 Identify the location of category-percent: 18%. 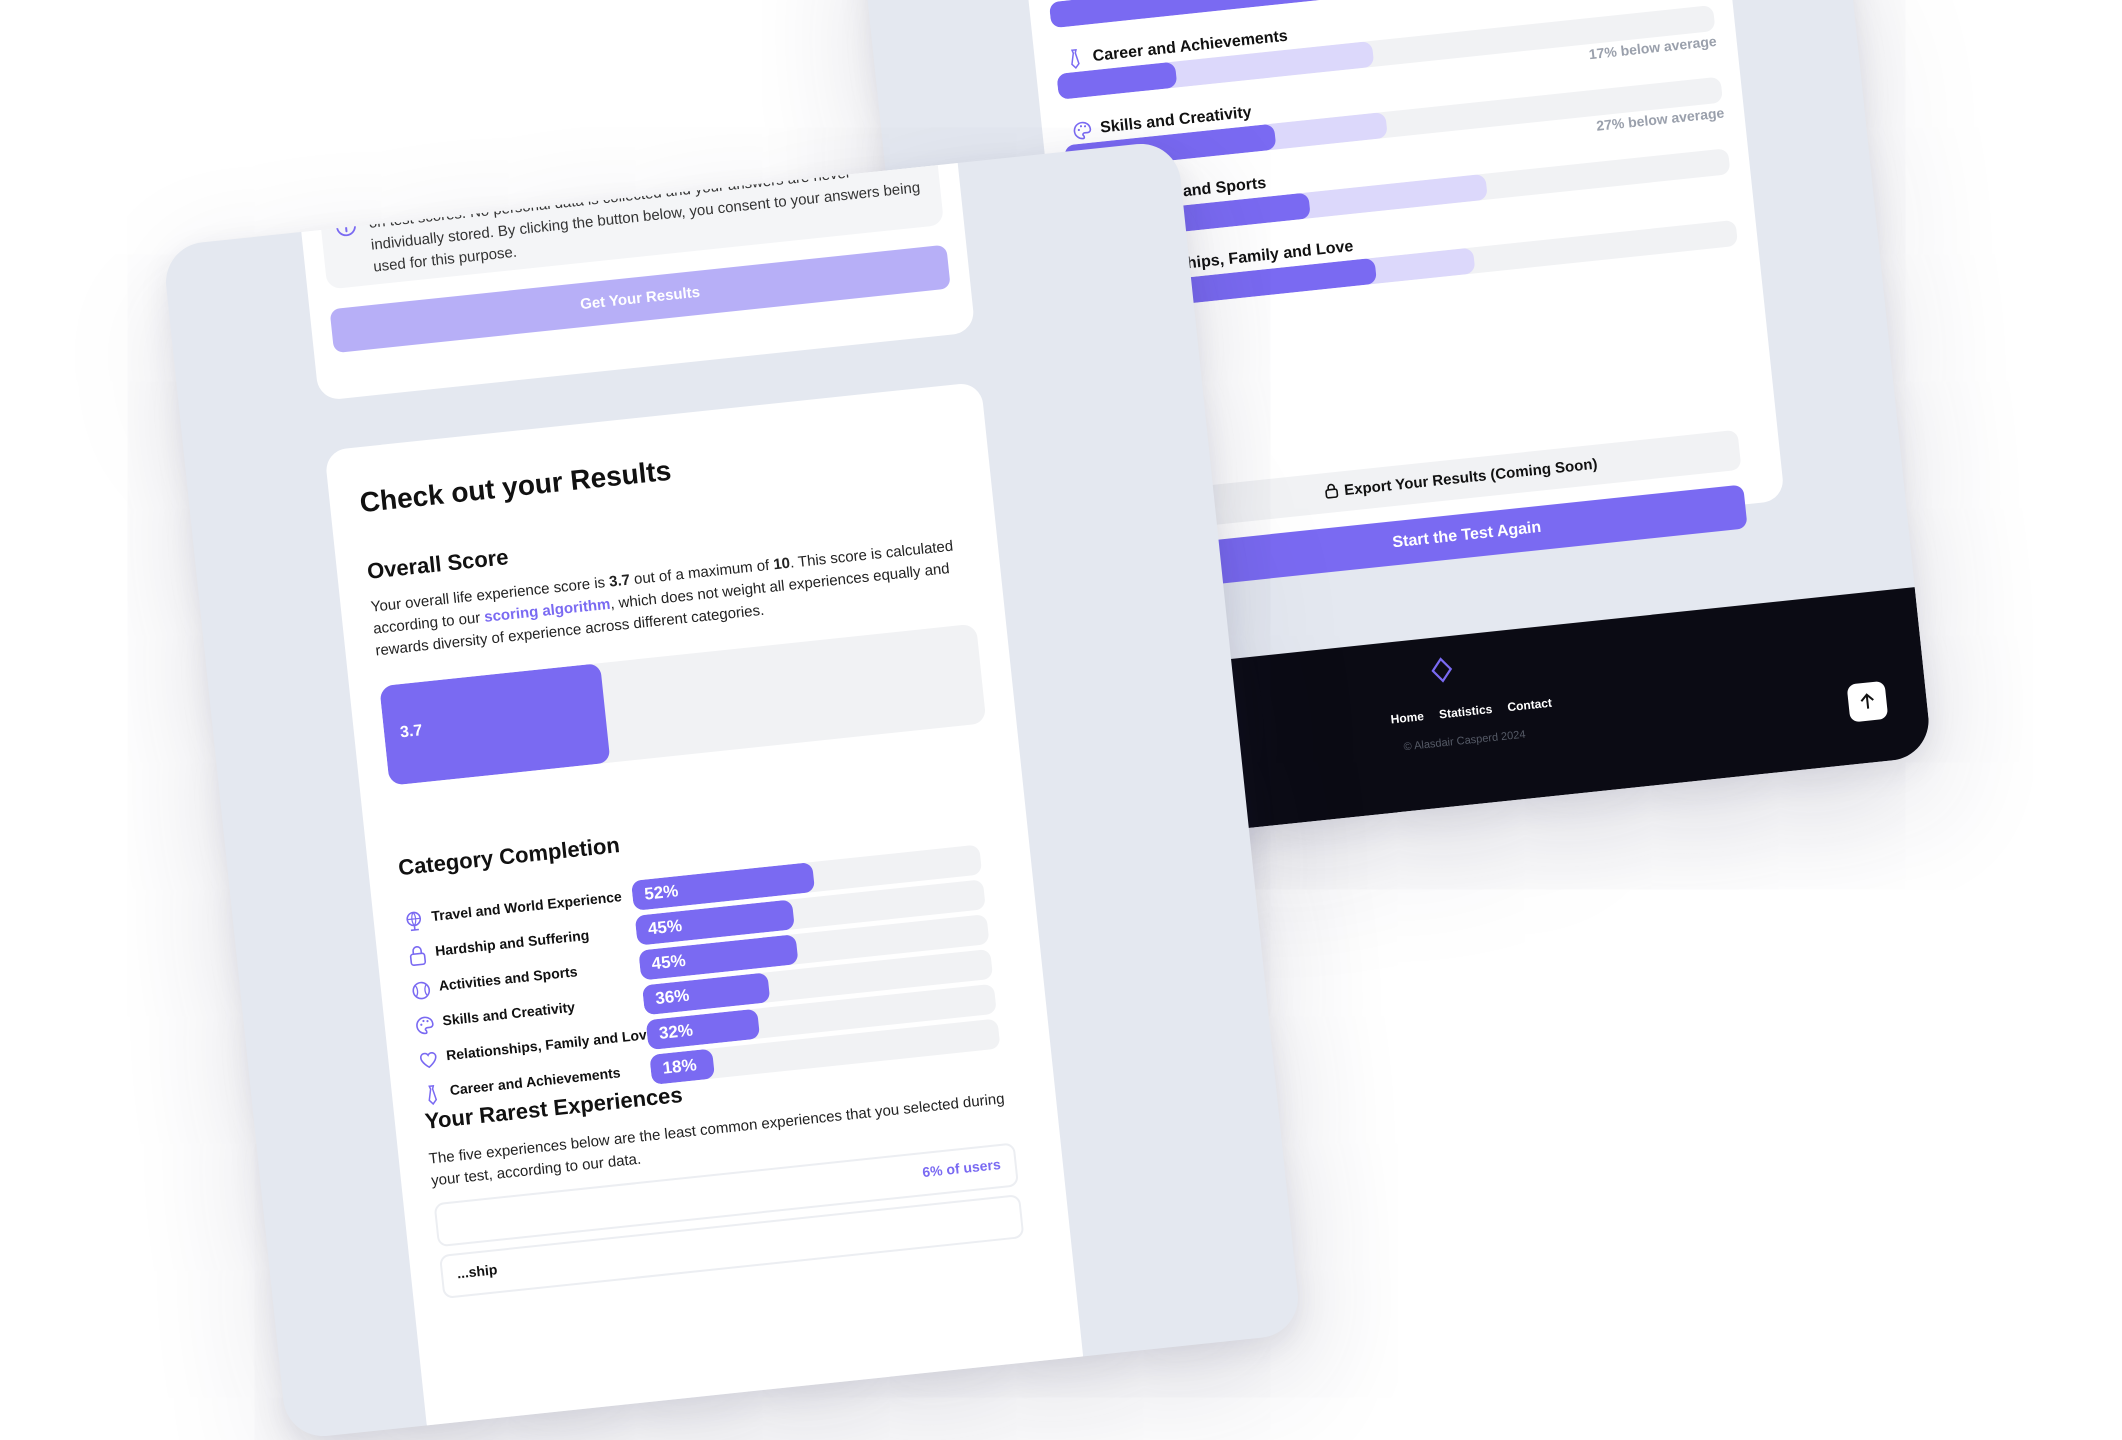
(679, 1066).